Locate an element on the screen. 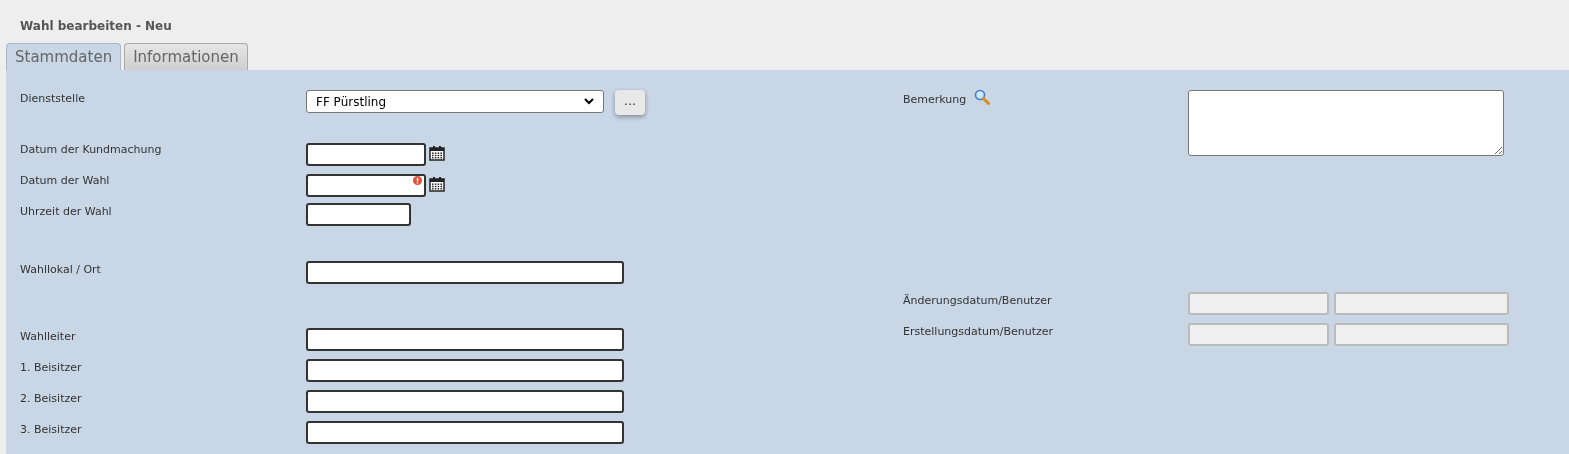 This screenshot has width=1569, height=454. field-label: Änderungsdatum/Benutzer is located at coordinates (978, 301).